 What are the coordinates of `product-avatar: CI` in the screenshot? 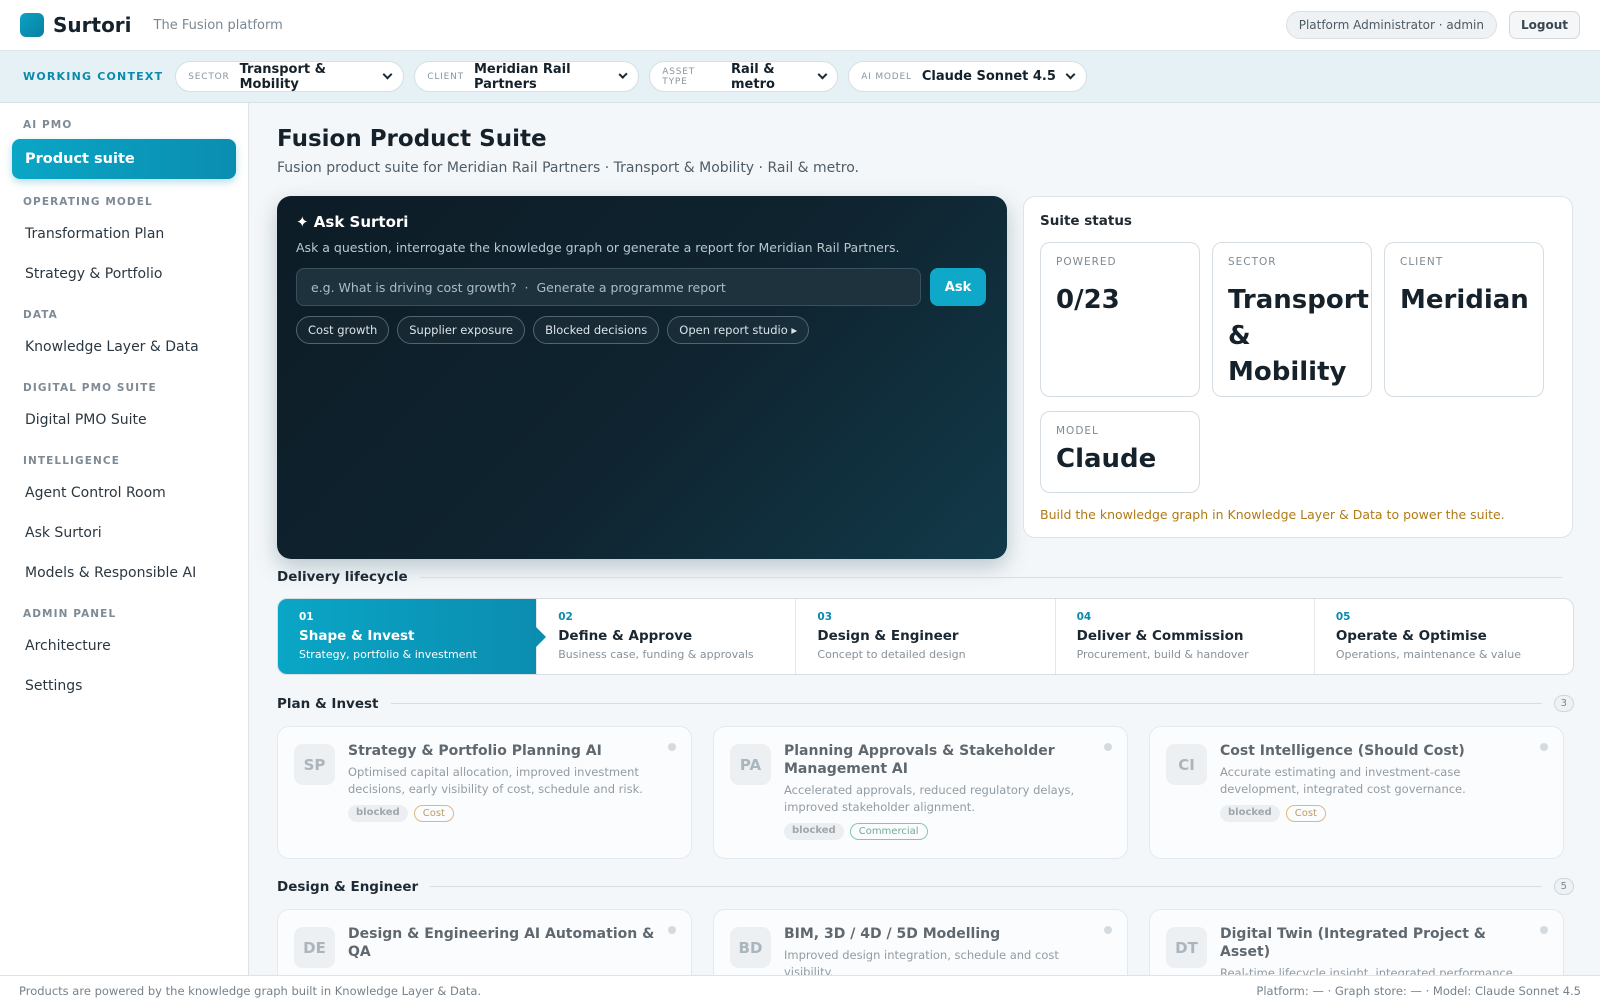 It's located at (1186, 764).